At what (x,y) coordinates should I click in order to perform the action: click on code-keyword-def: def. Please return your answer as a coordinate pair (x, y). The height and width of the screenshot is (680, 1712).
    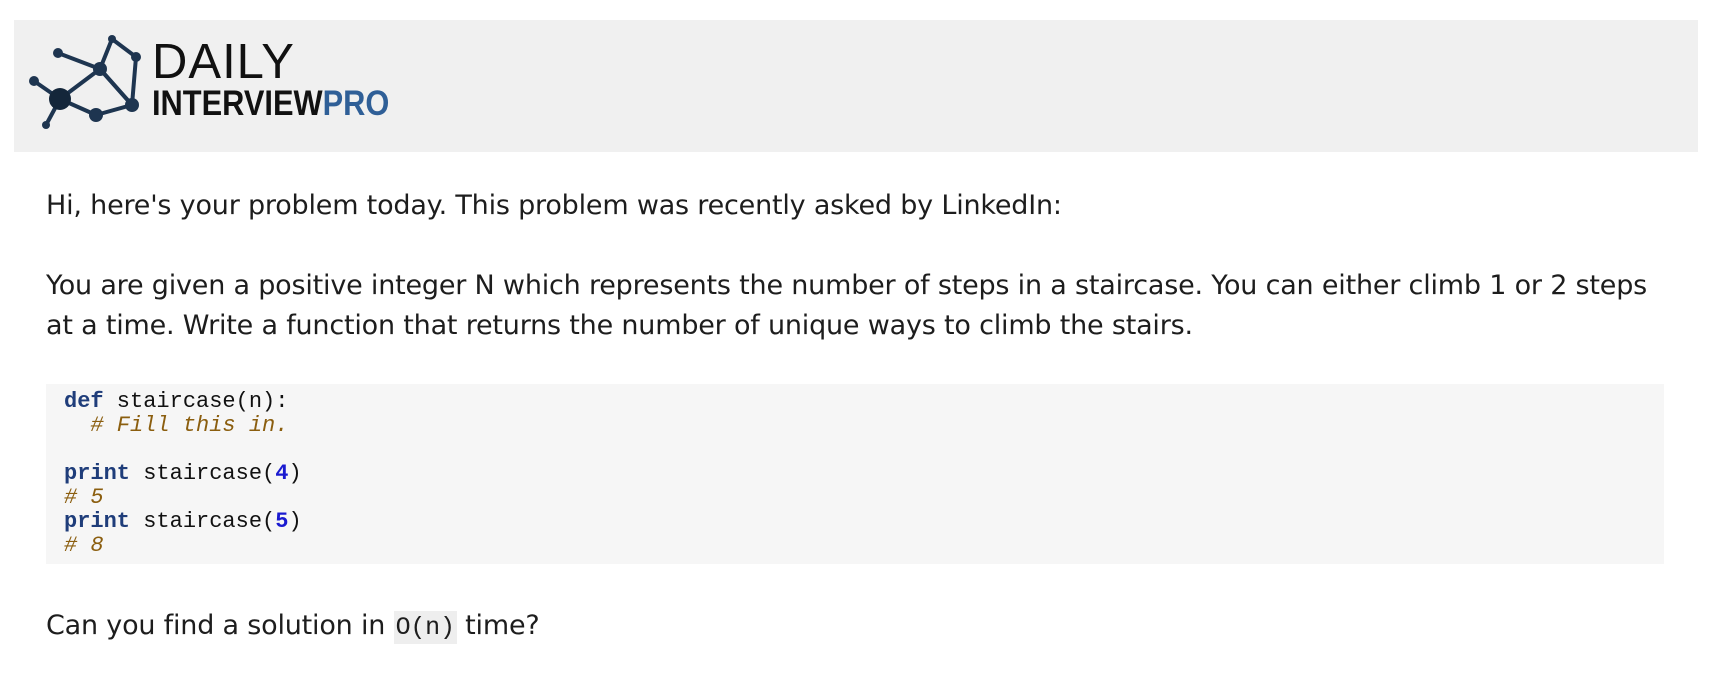
    Looking at the image, I should click on (84, 401).